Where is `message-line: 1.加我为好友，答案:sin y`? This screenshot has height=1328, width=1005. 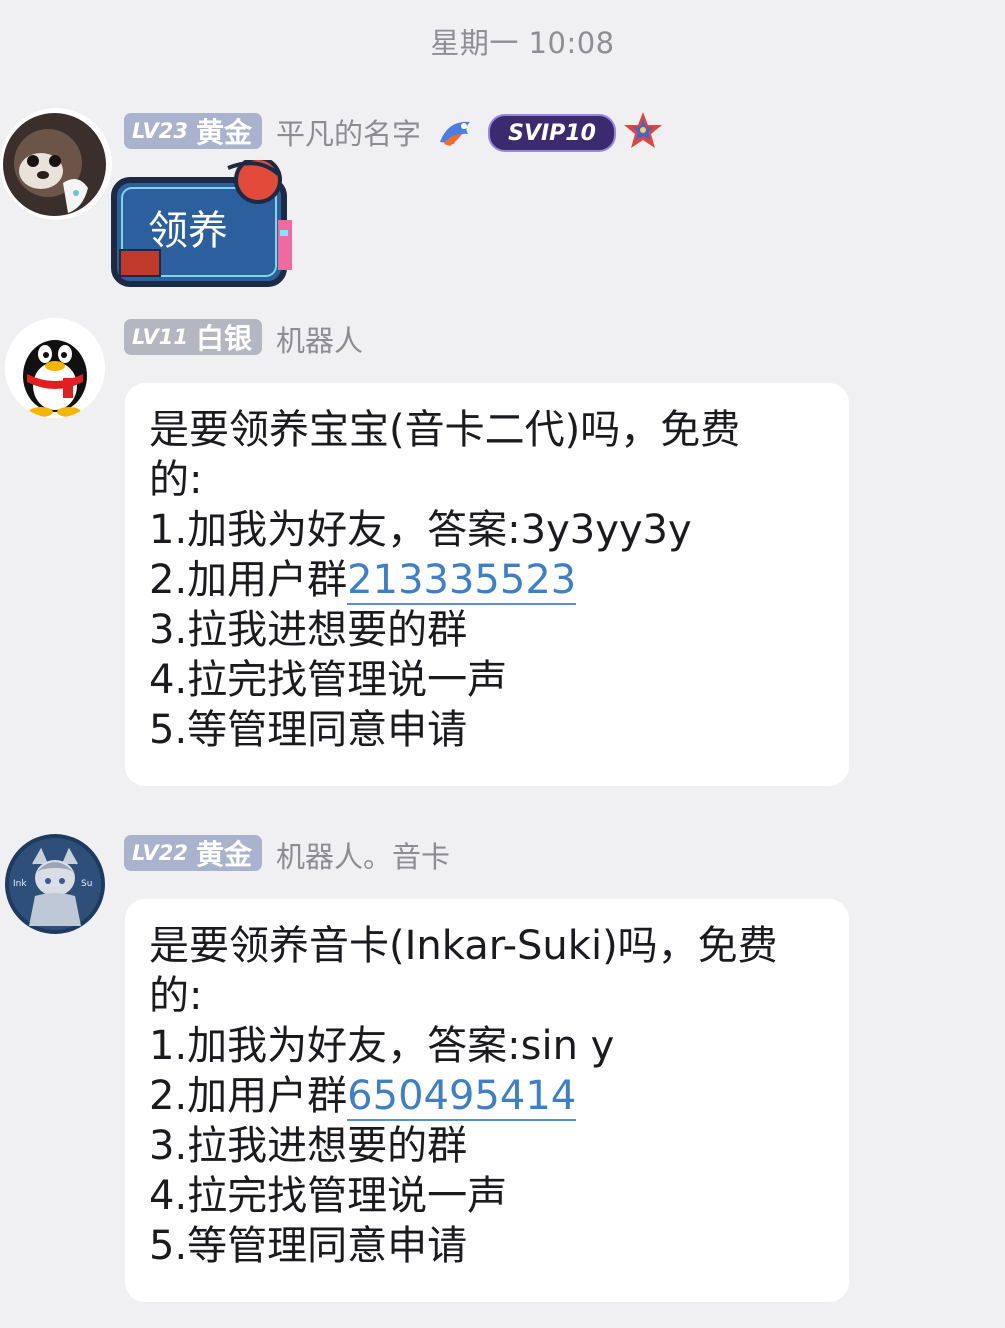 message-line: 1.加我为好友，答案:sin y is located at coordinates (382, 1046).